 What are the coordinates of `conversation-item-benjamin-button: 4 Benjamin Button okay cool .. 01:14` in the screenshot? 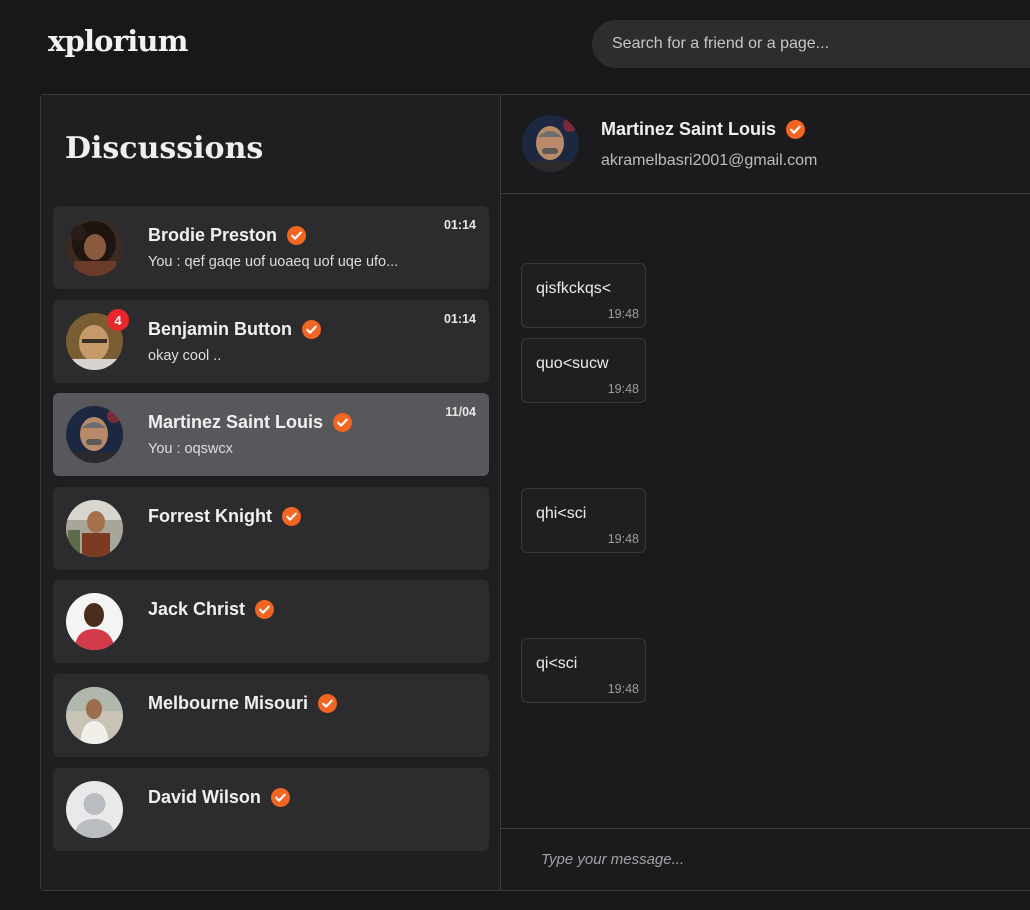 It's located at (271, 341).